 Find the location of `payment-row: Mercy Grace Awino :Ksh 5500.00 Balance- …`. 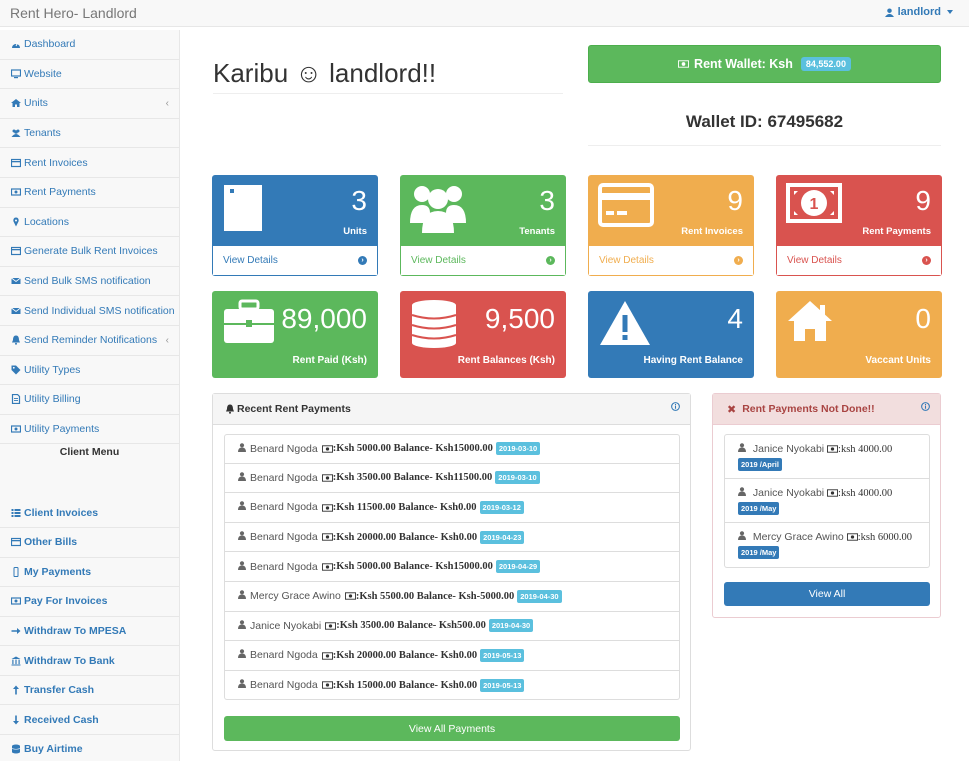

payment-row: Mercy Grace Awino :Ksh 5500.00 Balance- … is located at coordinates (452, 596).